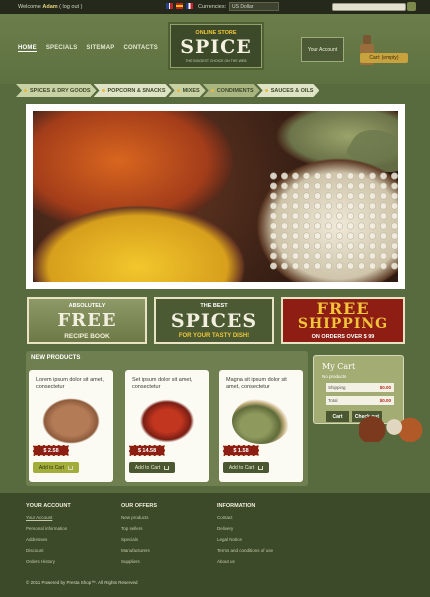 The width and height of the screenshot is (430, 597). I want to click on shipping-label: Shipping, so click(337, 387).